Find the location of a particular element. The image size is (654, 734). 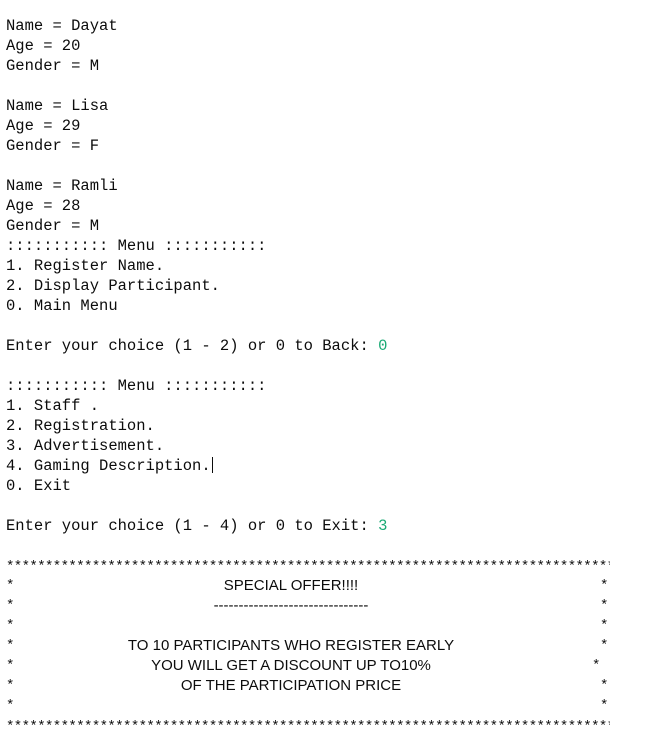

participant-name-line: Name = Ramli is located at coordinates (62, 186).